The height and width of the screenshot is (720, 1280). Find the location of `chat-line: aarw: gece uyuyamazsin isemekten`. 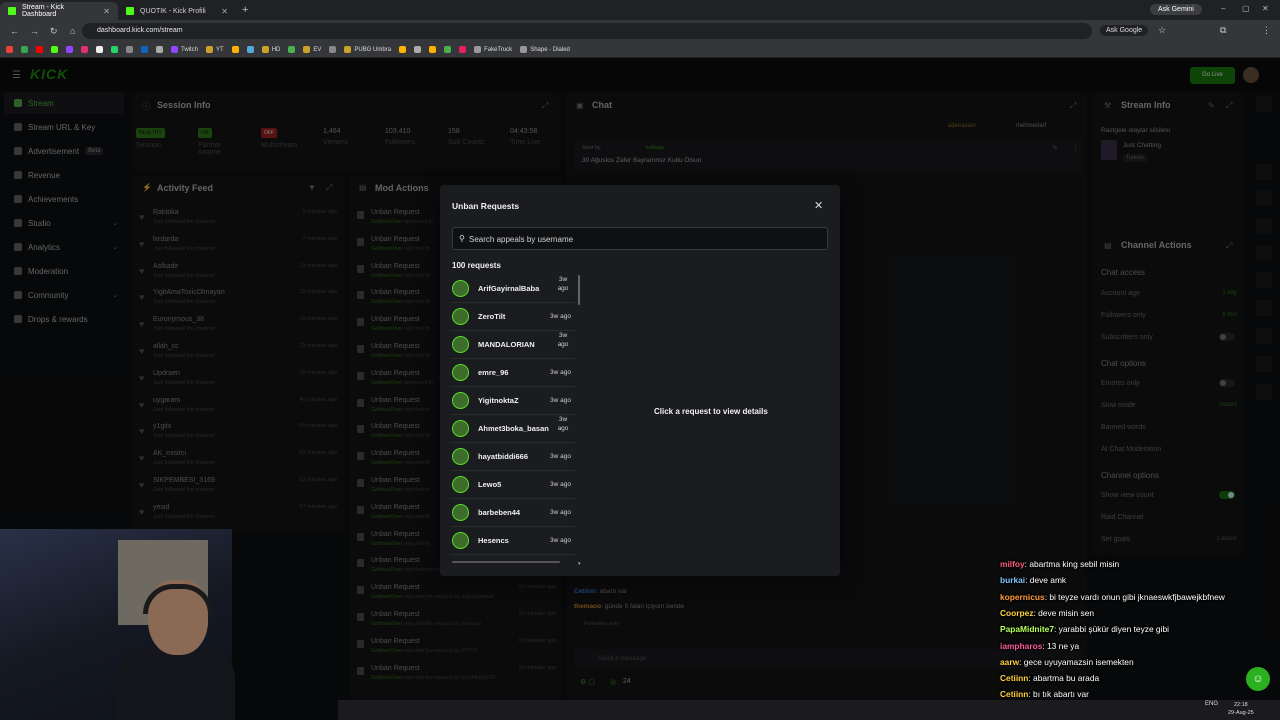

chat-line: aarw: gece uyuyamazsin isemekten is located at coordinates (1067, 662).